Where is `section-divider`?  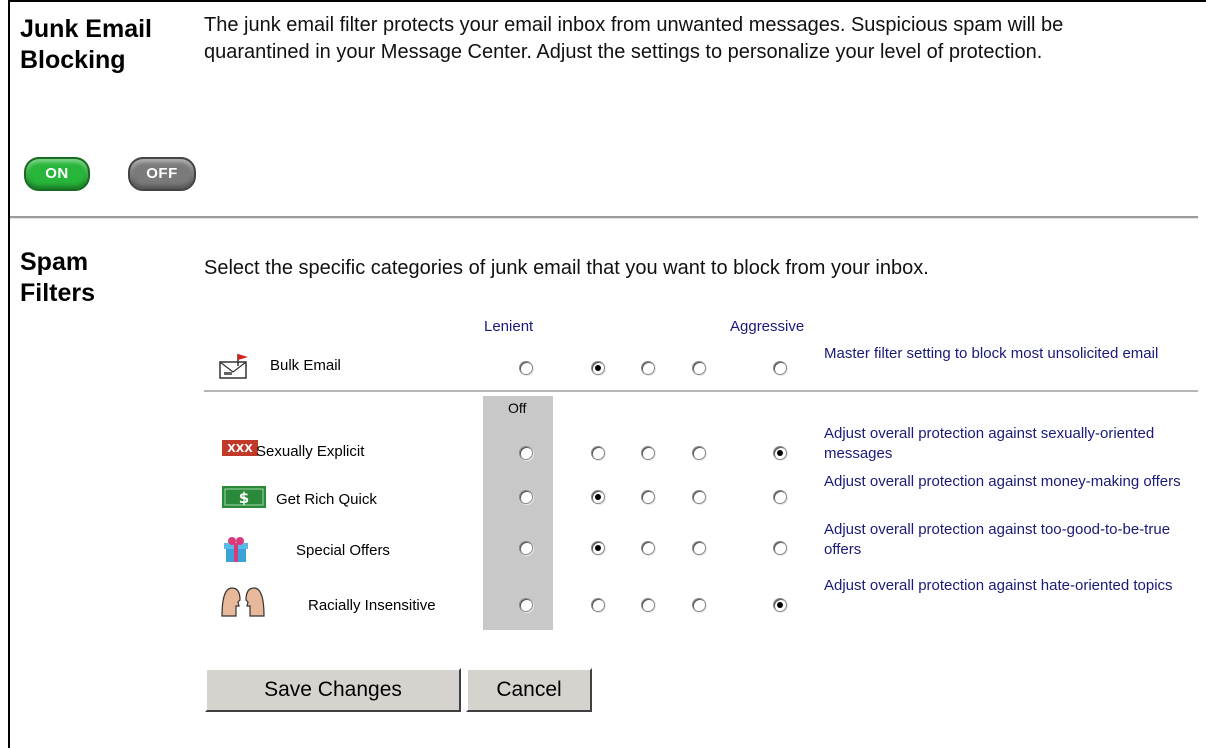
section-divider is located at coordinates (604, 217).